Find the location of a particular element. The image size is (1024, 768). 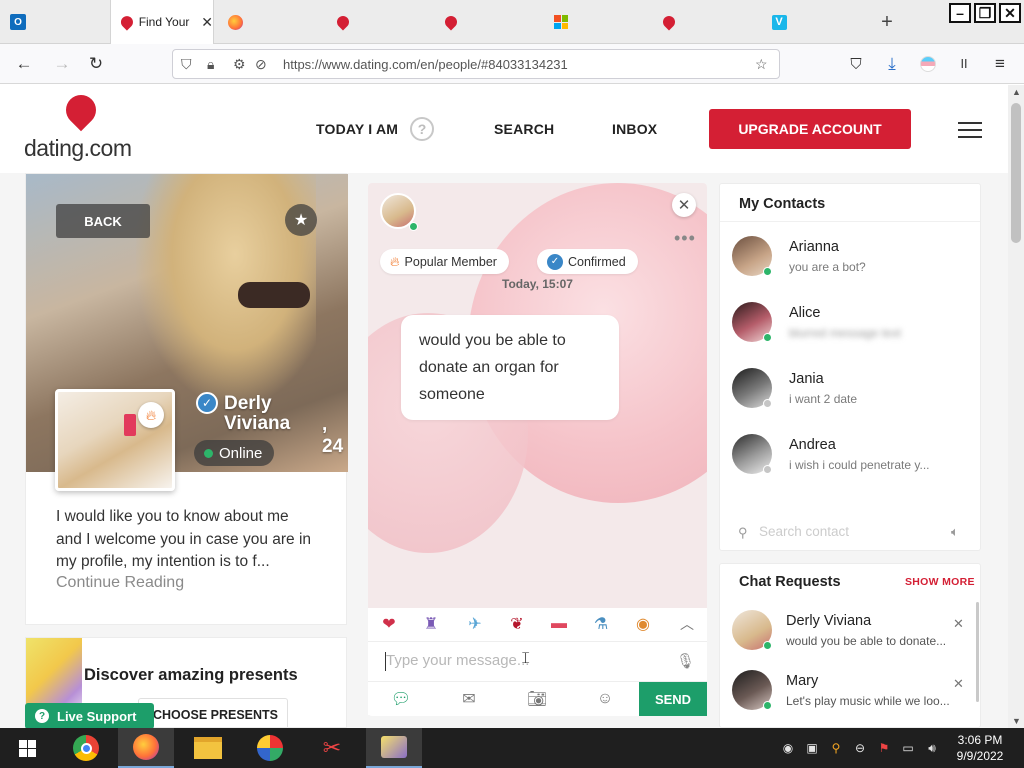

tray-minus-icon: ⊖ is located at coordinates (860, 748).